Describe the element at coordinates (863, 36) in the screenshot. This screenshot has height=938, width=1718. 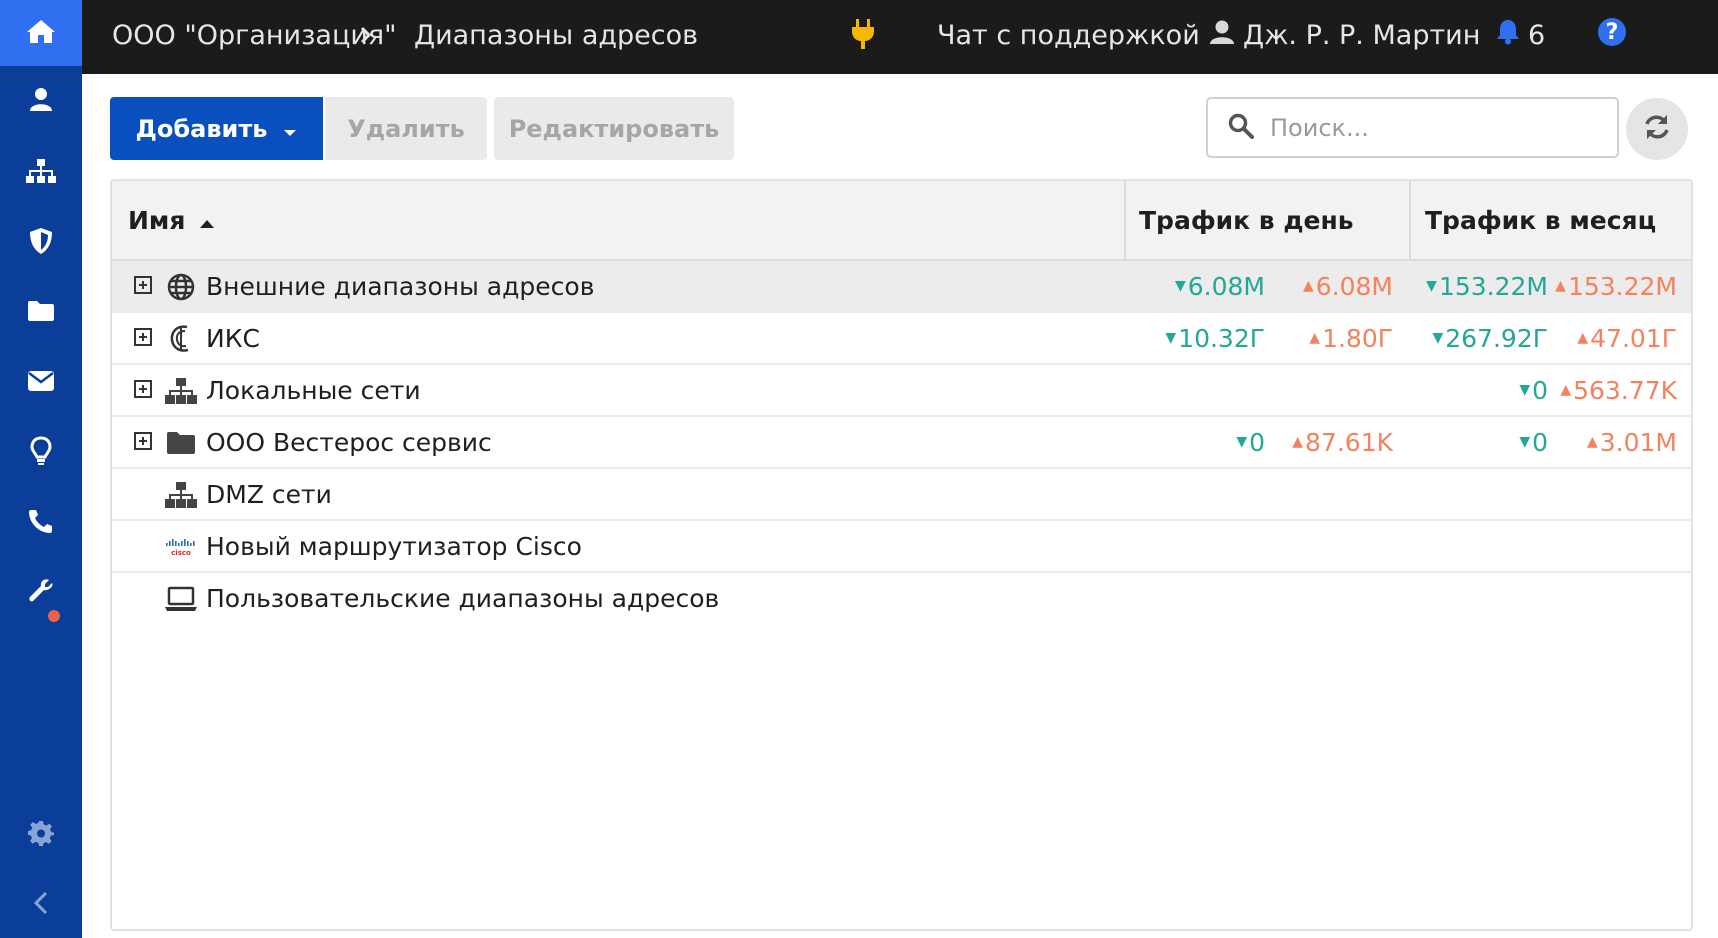
I see `plug-icon` at that location.